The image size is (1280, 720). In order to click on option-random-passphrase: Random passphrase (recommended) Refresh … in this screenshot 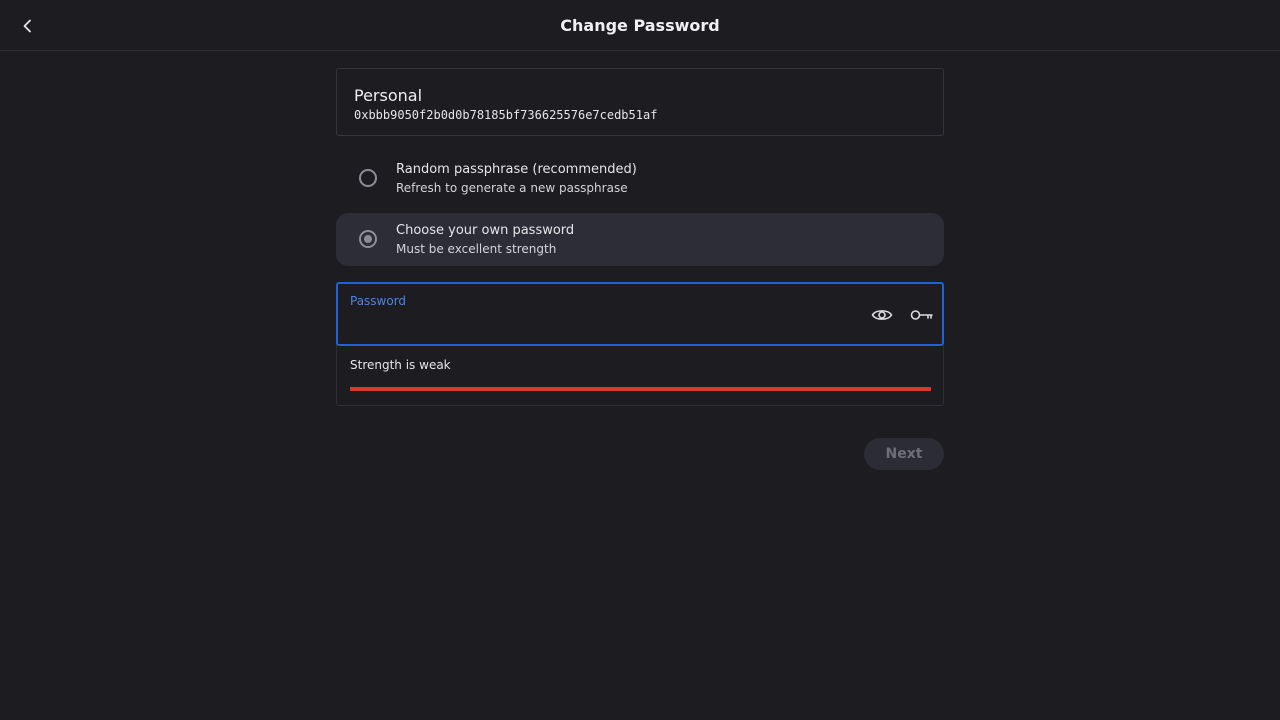, I will do `click(640, 178)`.